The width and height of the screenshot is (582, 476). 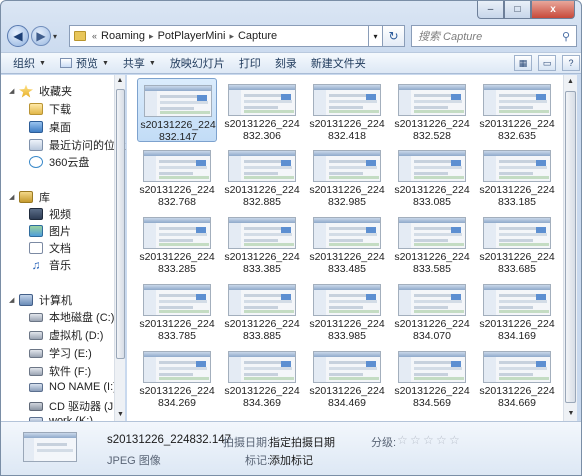 What do you see at coordinates (192, 36) in the screenshot?
I see `breadcrumb-potplayermini: PotPlayerMini` at bounding box center [192, 36].